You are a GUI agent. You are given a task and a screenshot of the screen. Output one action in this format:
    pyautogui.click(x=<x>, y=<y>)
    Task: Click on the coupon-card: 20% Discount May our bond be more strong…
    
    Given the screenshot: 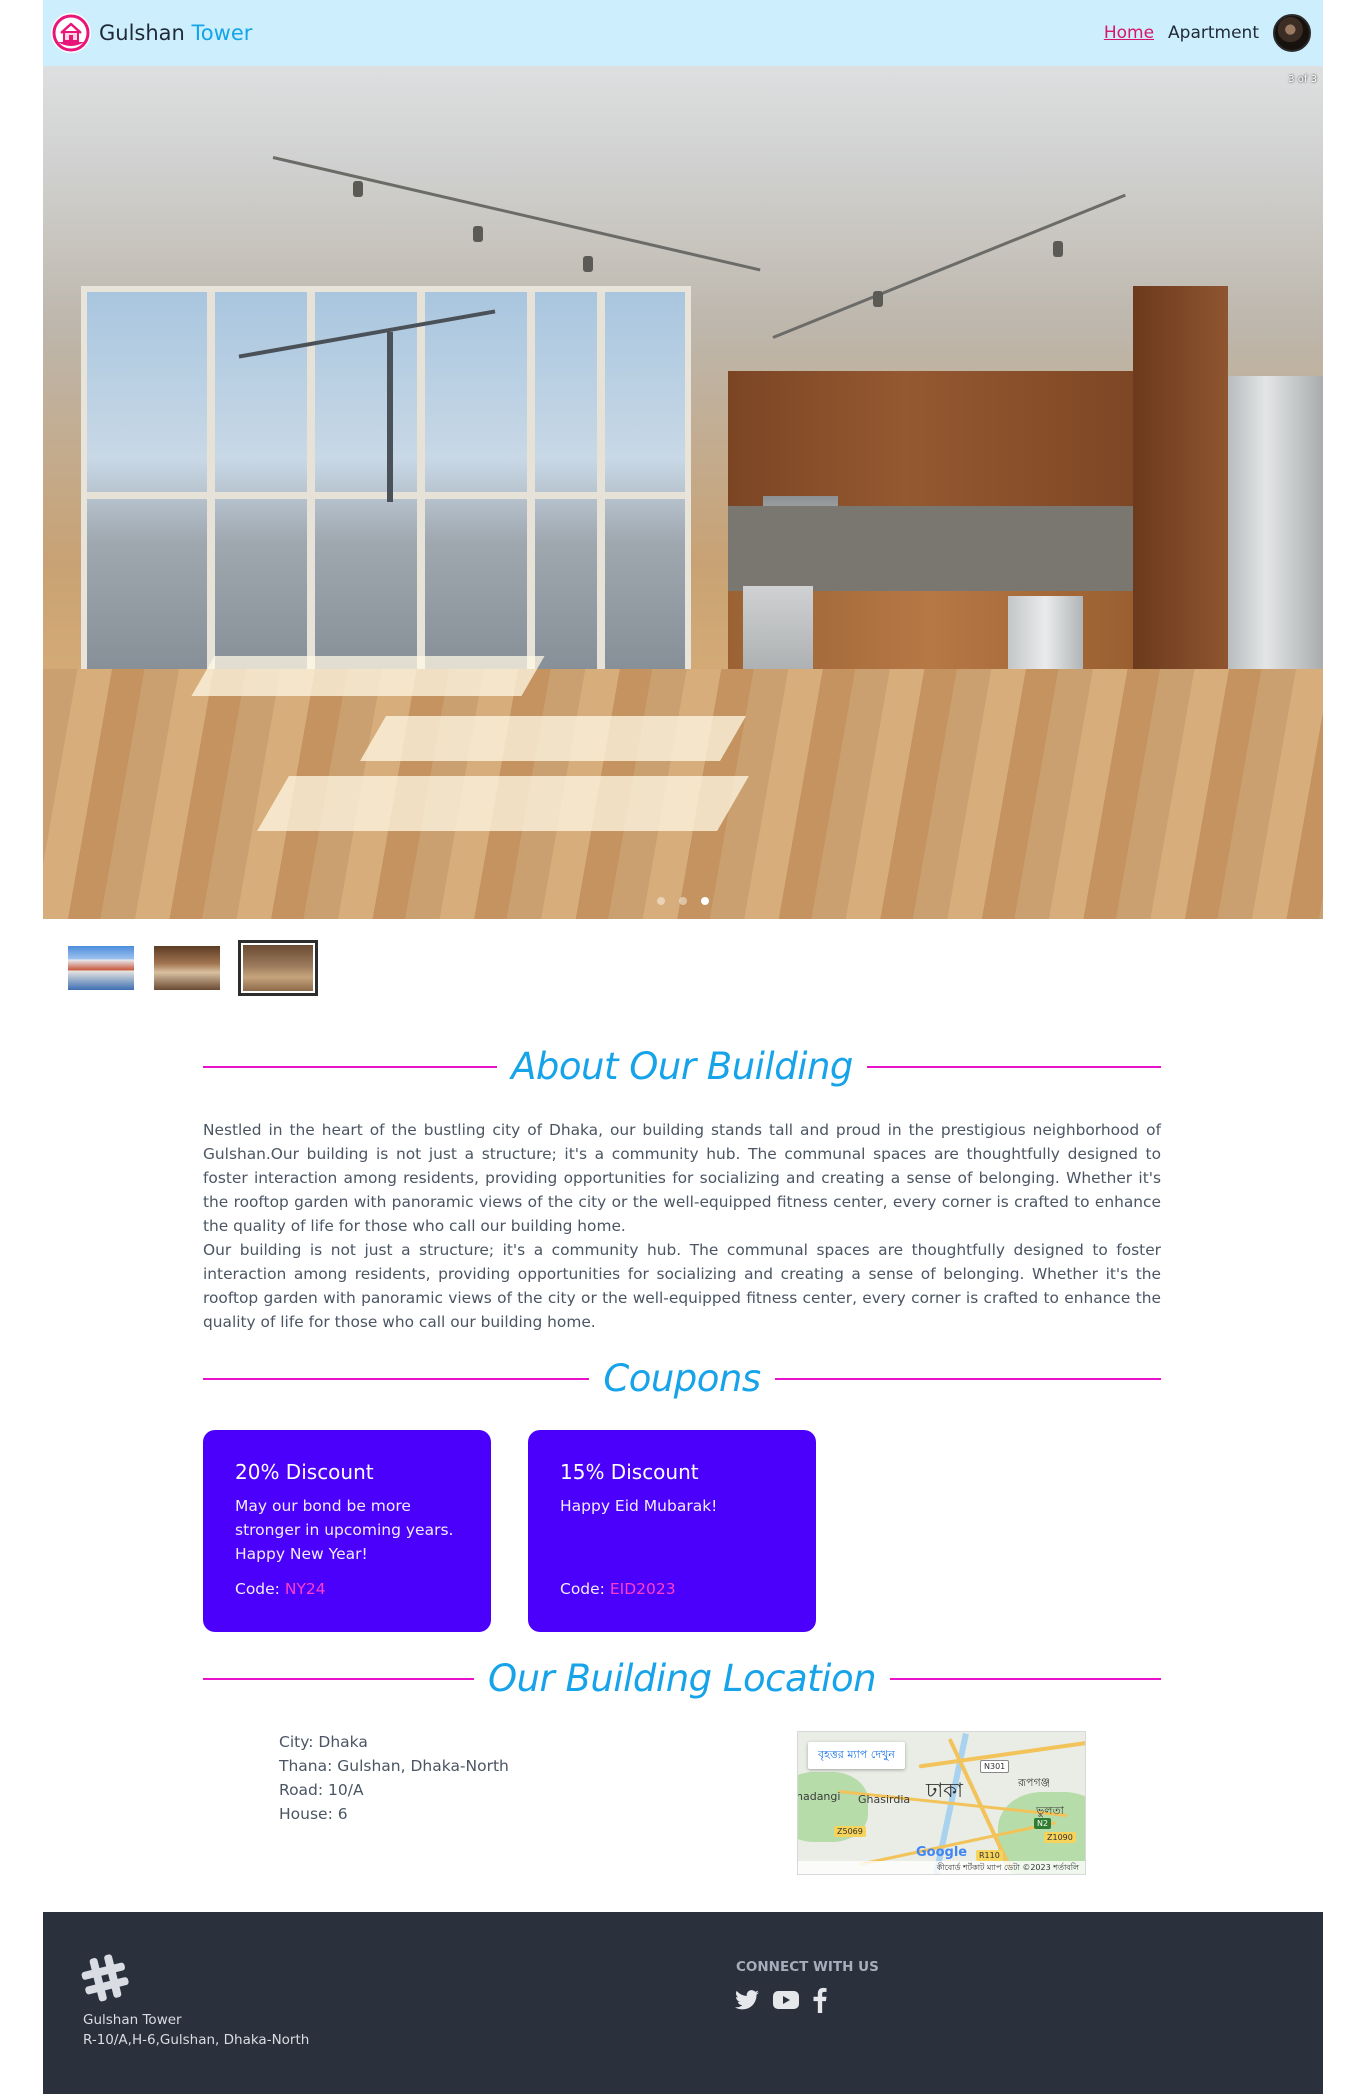 What is the action you would take?
    pyautogui.click(x=347, y=1531)
    